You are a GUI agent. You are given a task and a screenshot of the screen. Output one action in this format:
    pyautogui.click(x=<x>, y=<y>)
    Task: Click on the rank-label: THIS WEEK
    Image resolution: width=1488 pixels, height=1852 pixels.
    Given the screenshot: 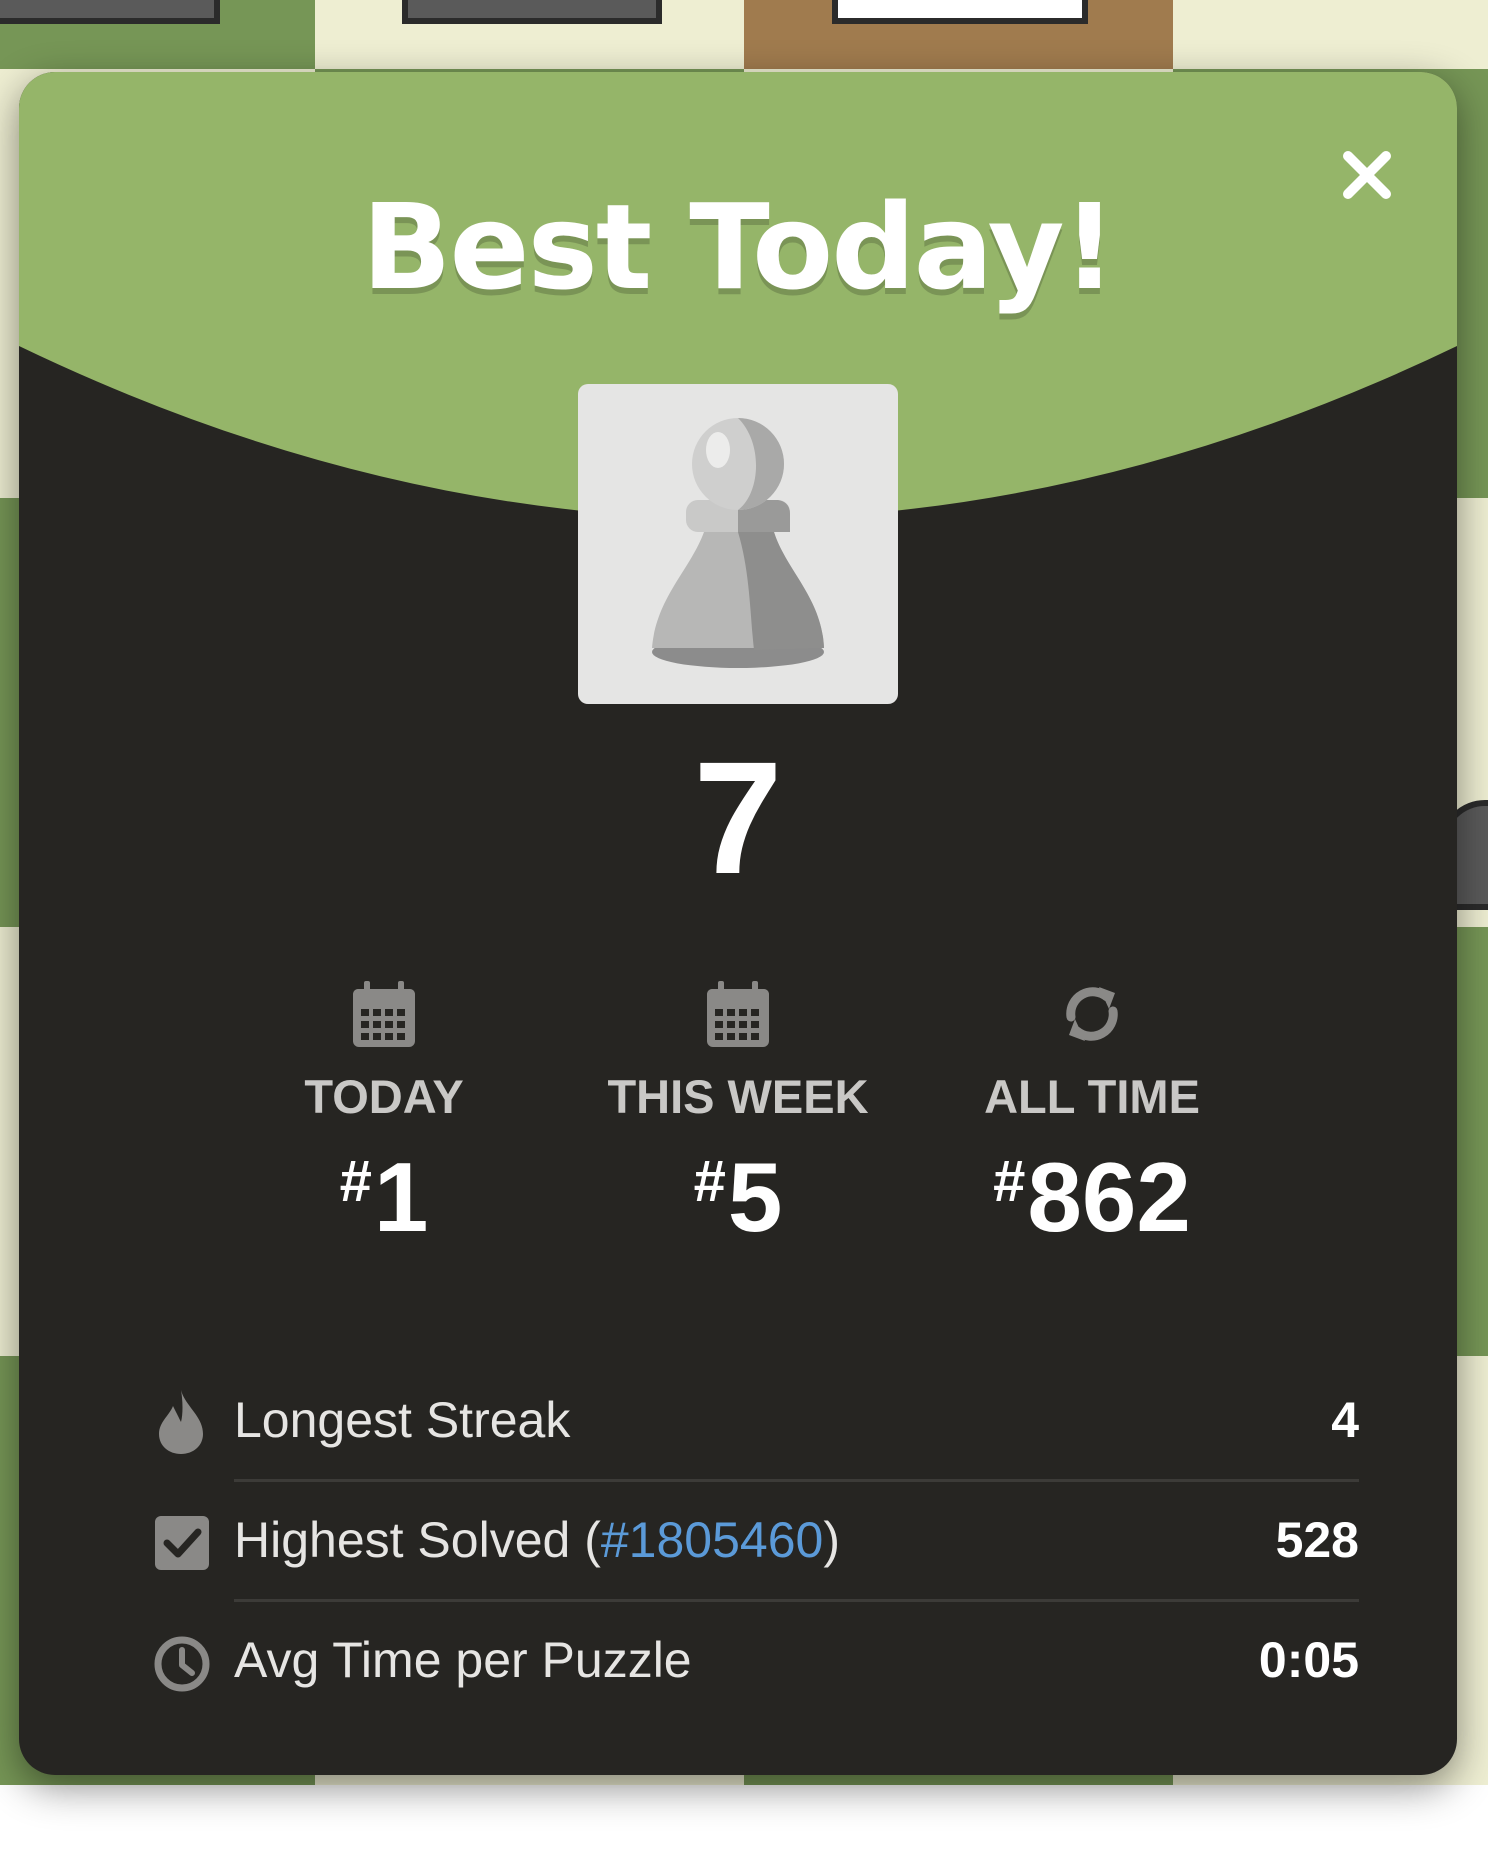 What is the action you would take?
    pyautogui.click(x=738, y=1096)
    